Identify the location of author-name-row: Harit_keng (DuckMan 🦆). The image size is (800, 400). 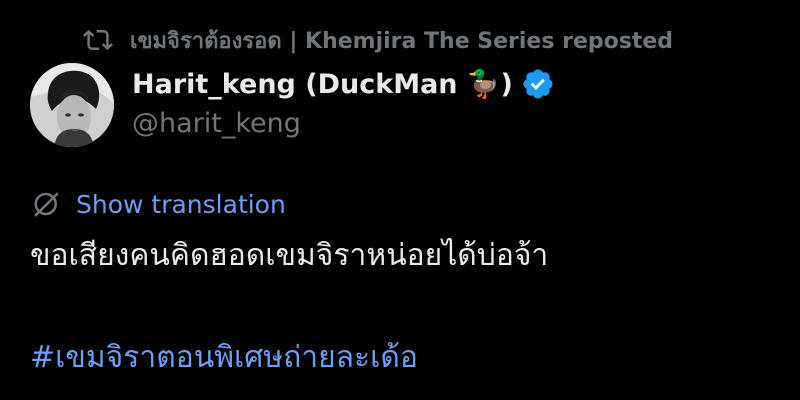
(343, 84).